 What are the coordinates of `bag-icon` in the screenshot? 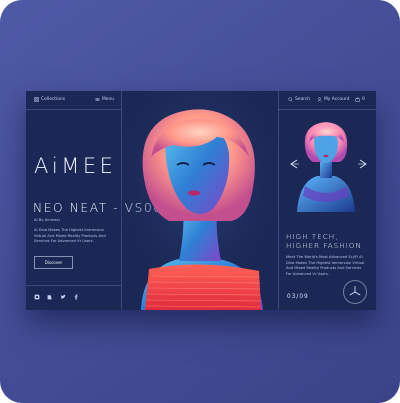 It's located at (357, 99).